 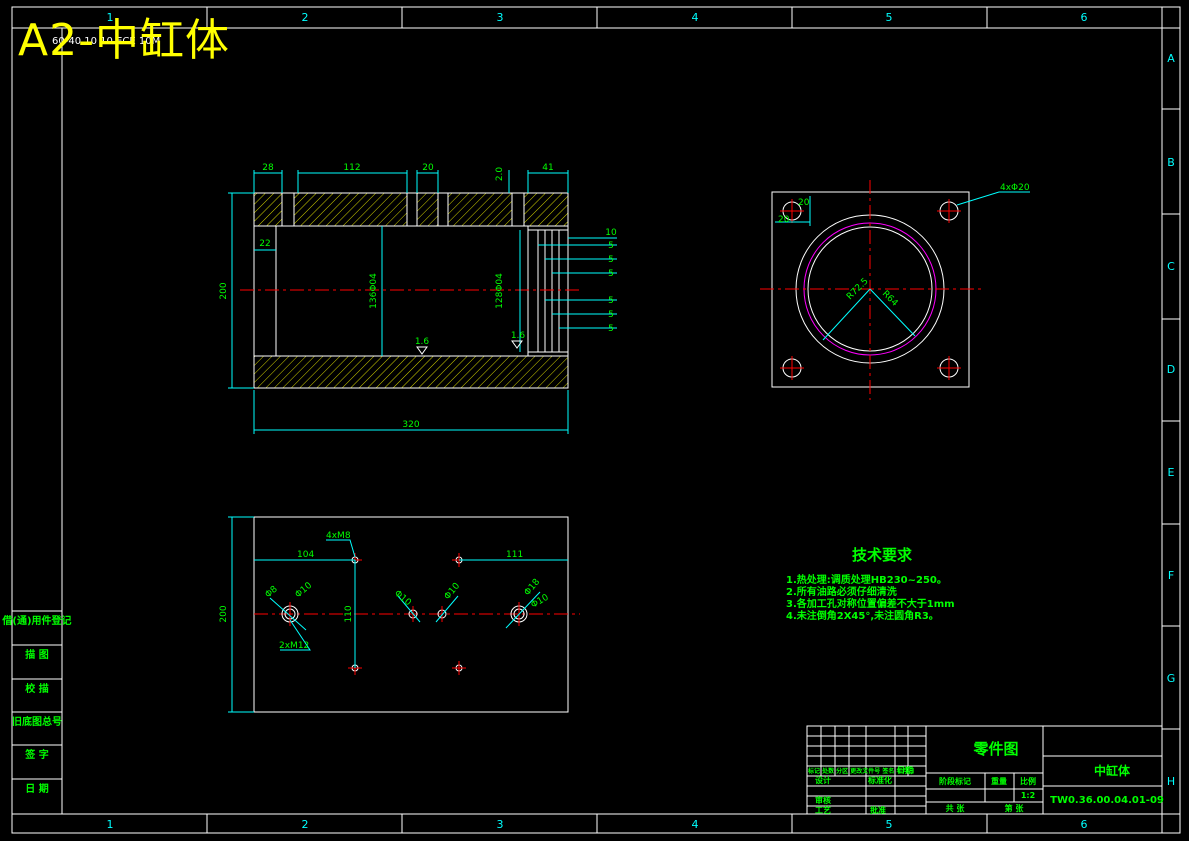 What do you see at coordinates (547, 168) in the screenshot?
I see `dim-41: 41` at bounding box center [547, 168].